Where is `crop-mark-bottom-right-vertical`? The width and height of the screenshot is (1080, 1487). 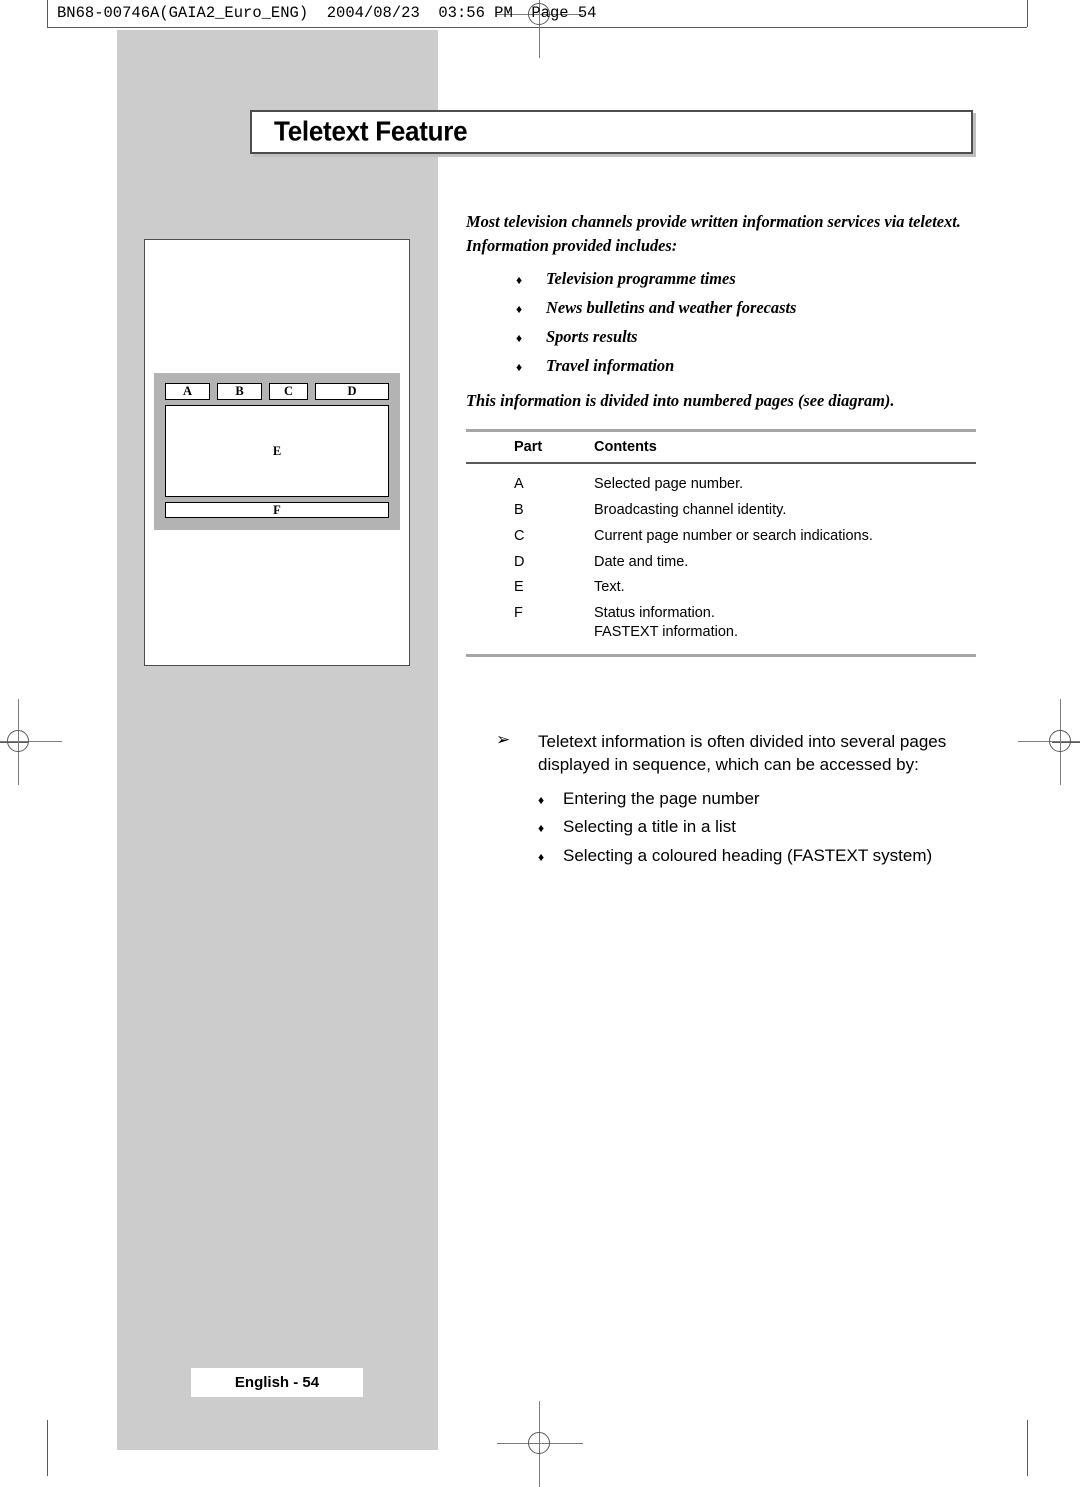 crop-mark-bottom-right-vertical is located at coordinates (1027, 1448).